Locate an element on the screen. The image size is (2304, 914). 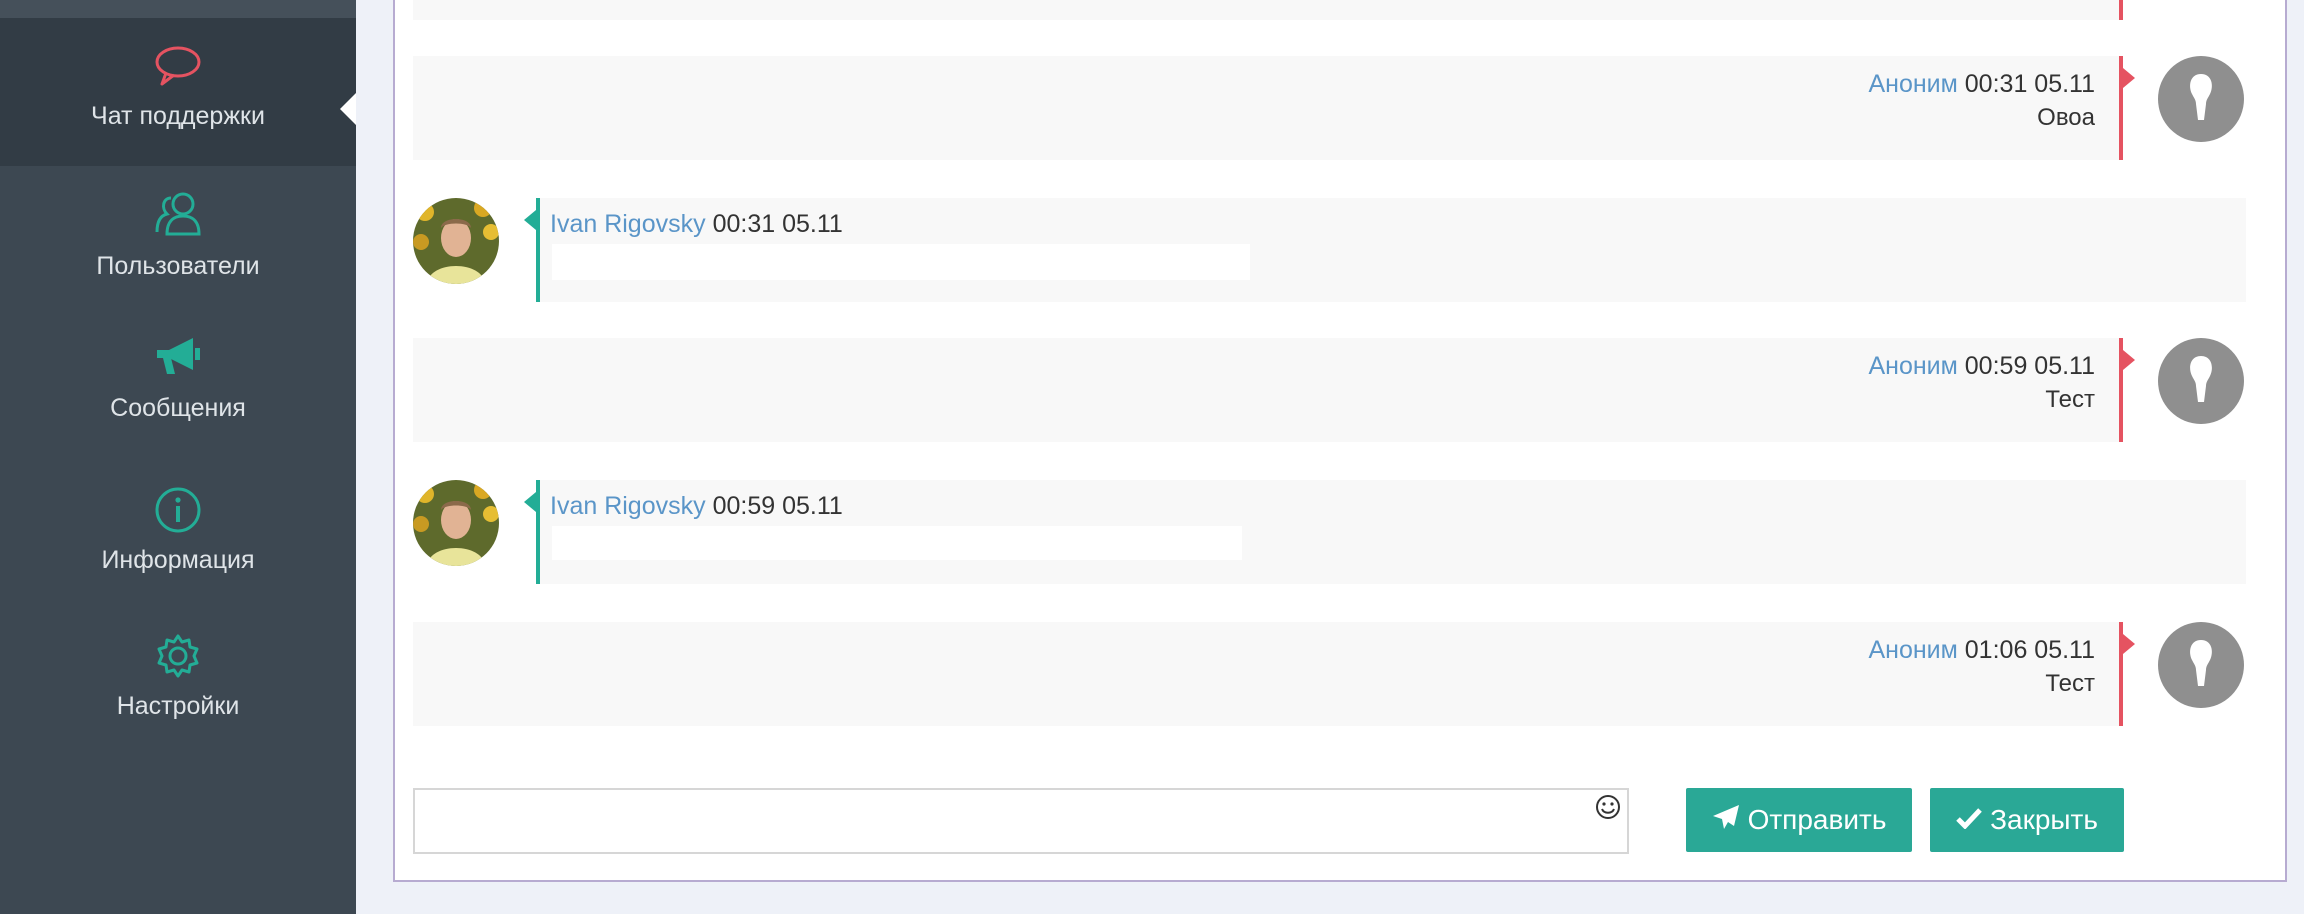
active-indicator is located at coordinates (348, 109).